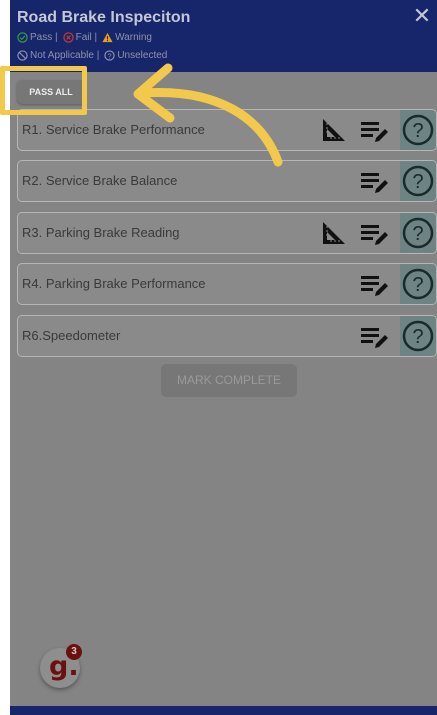 The image size is (437, 715). What do you see at coordinates (101, 232) in the screenshot?
I see `item-label: R3. Parking Brake Reading` at bounding box center [101, 232].